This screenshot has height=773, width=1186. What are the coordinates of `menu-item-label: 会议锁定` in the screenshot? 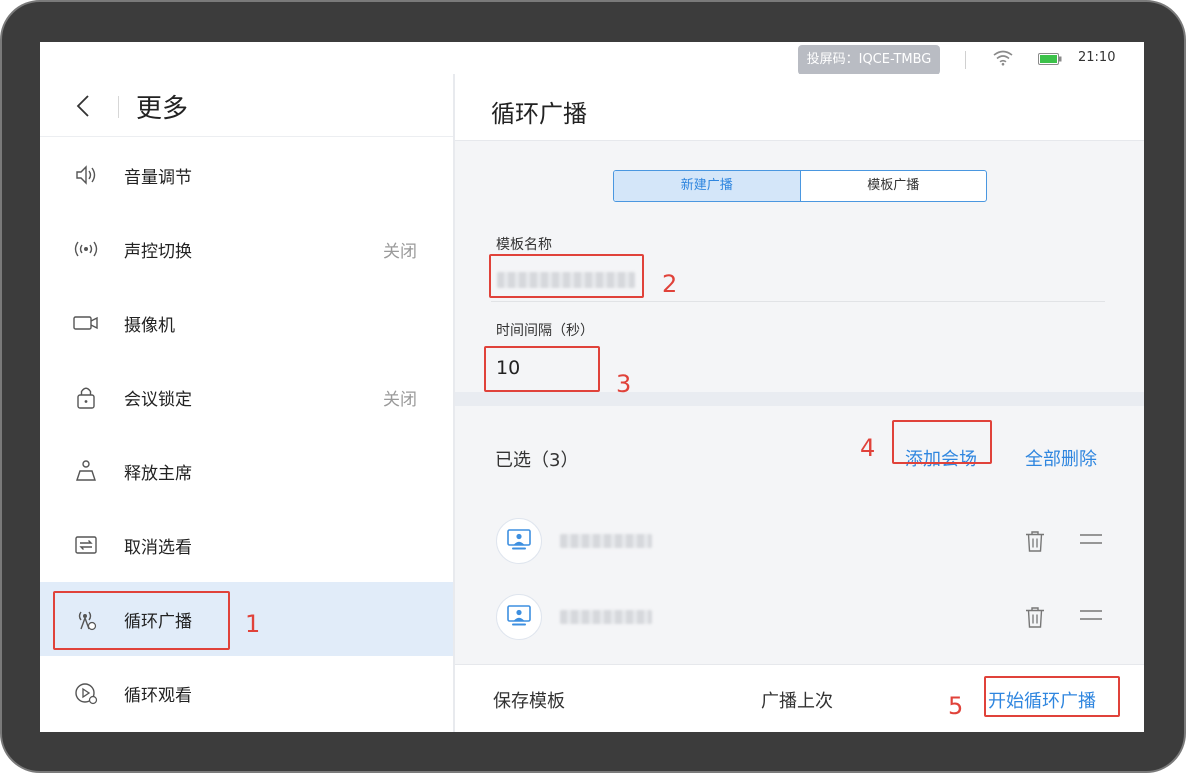 It's located at (158, 400).